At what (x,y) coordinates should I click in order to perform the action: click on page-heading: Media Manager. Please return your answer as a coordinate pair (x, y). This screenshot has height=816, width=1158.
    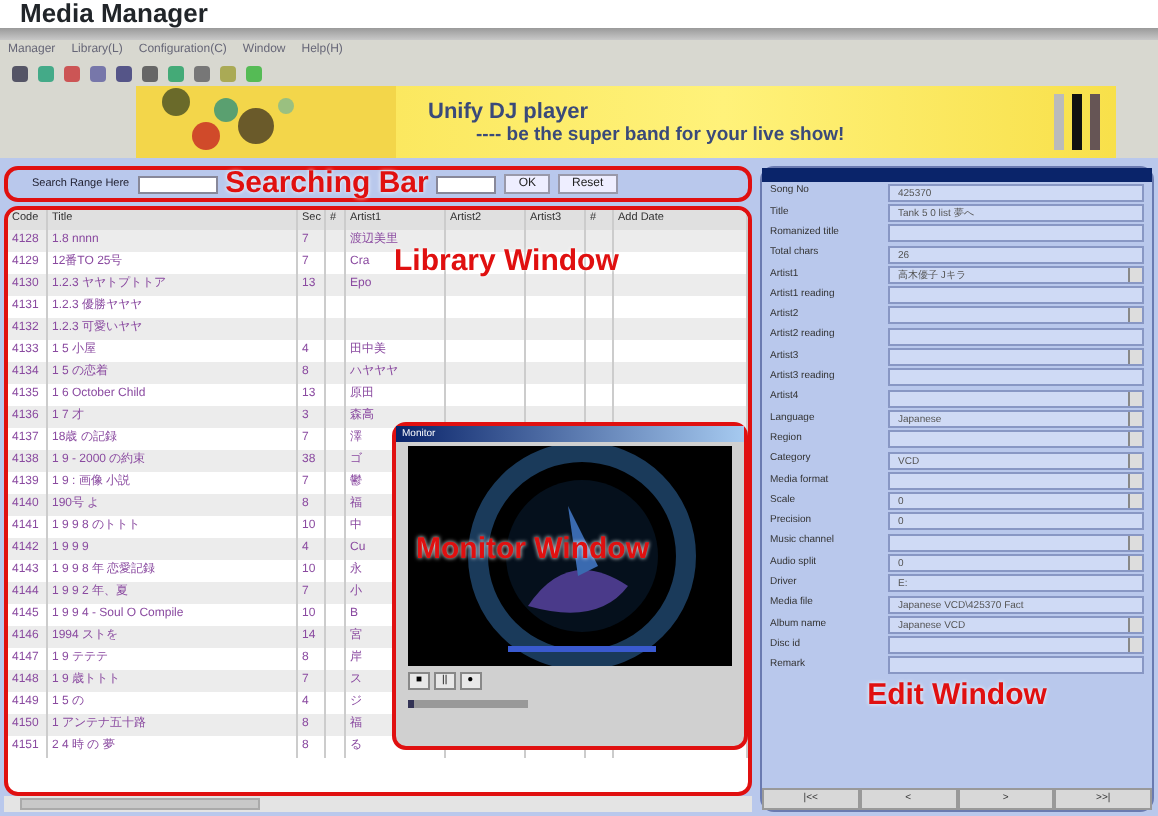
    Looking at the image, I should click on (114, 14).